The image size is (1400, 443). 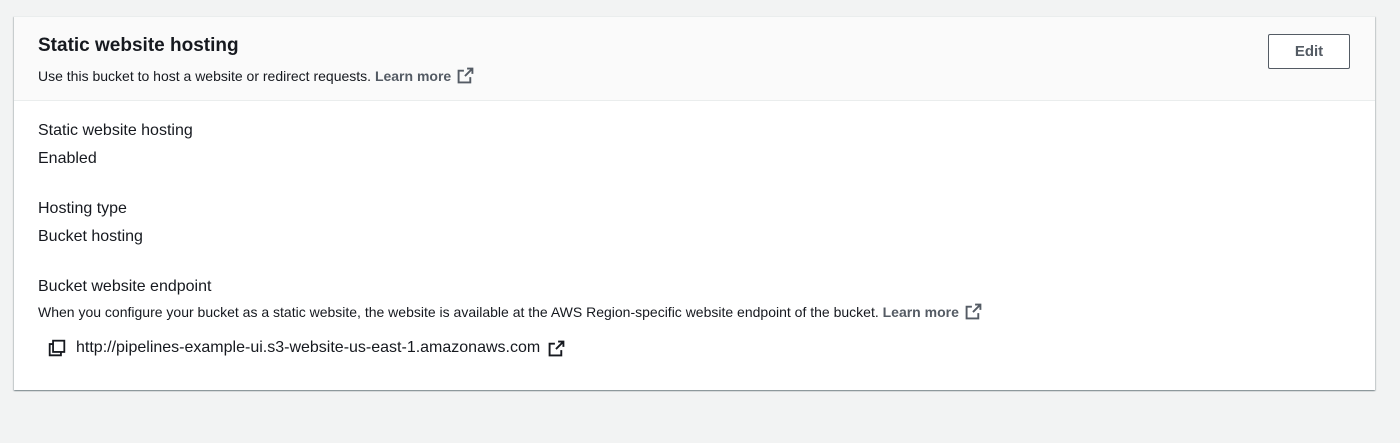 I want to click on learn-more-label: Learn more, so click(x=413, y=76).